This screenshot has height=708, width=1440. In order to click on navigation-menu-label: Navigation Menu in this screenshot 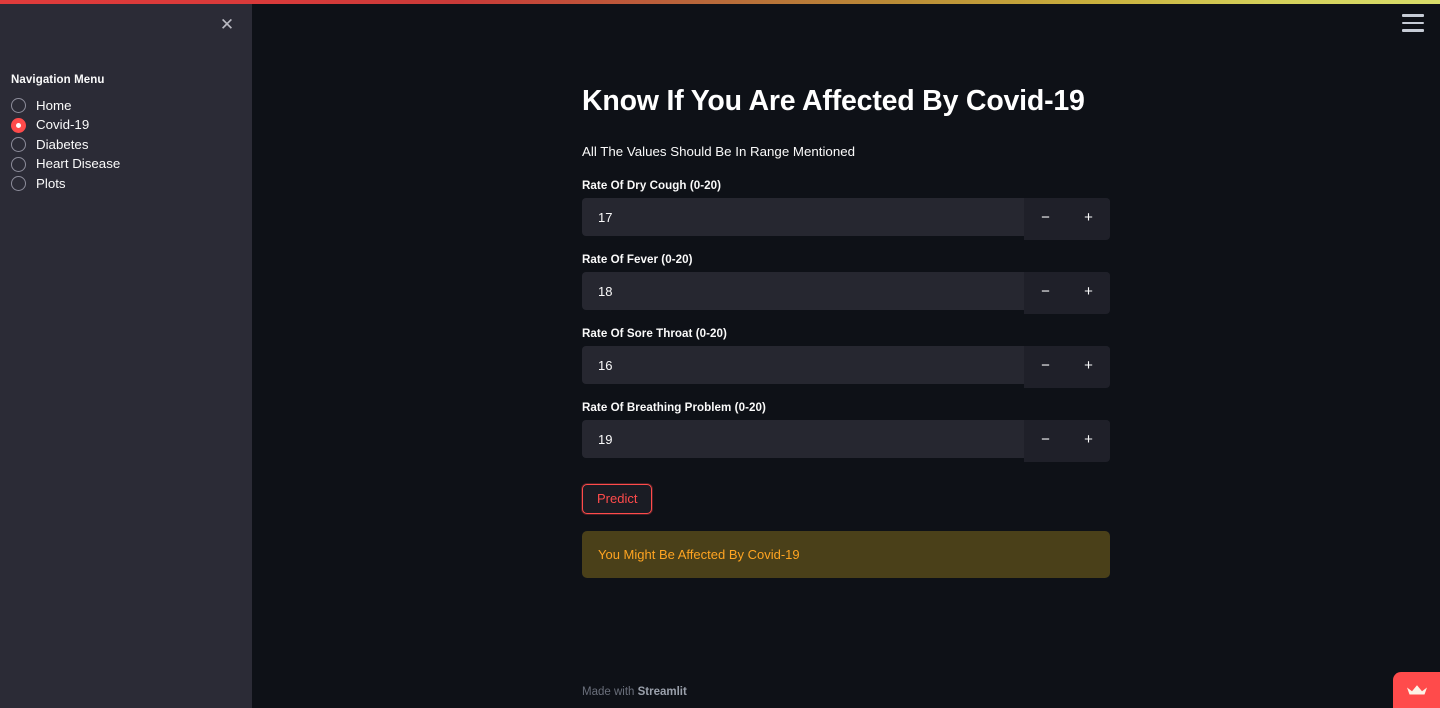, I will do `click(58, 80)`.